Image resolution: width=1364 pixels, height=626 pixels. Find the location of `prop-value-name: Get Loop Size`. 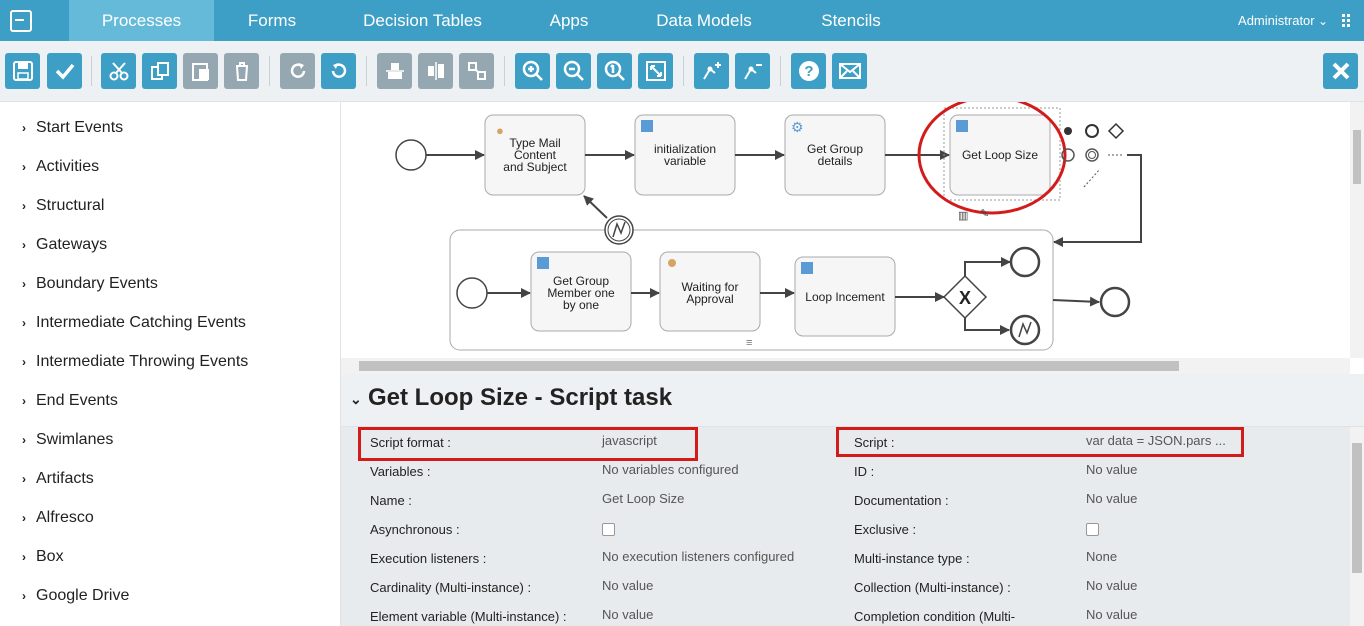

prop-value-name: Get Loop Size is located at coordinates (643, 498).